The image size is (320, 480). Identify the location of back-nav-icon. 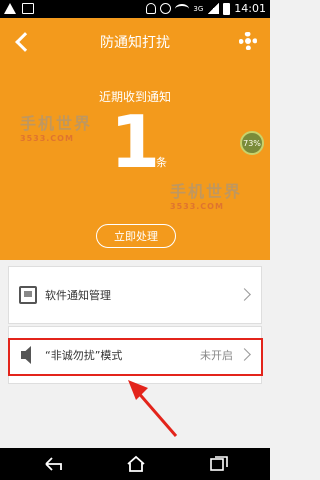
(54, 464).